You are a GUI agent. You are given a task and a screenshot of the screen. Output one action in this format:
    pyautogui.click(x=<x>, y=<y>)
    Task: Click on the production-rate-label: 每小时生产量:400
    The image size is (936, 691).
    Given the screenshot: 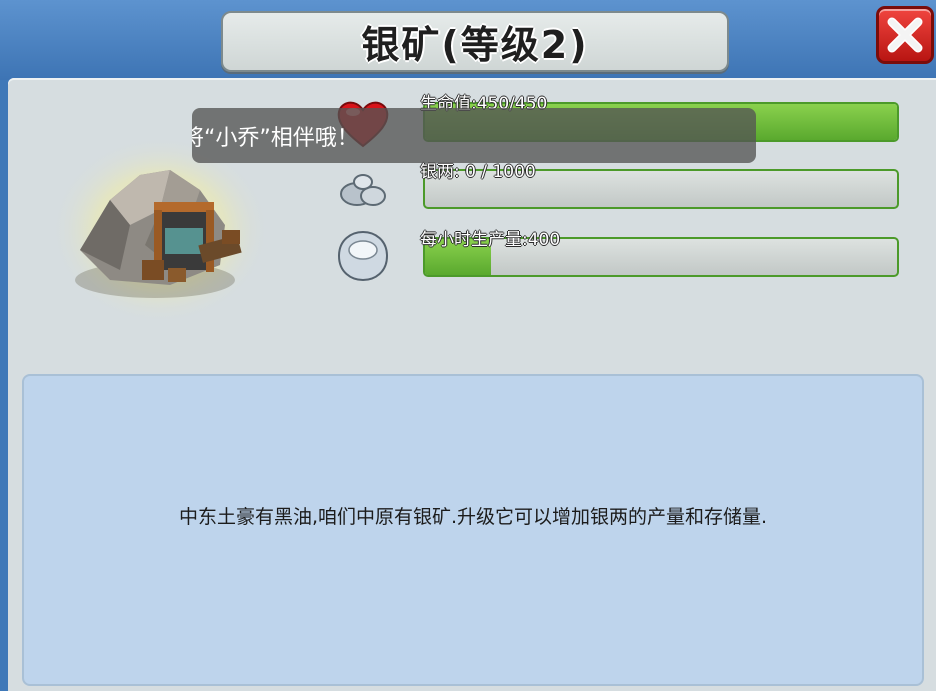 What is the action you would take?
    pyautogui.click(x=490, y=240)
    